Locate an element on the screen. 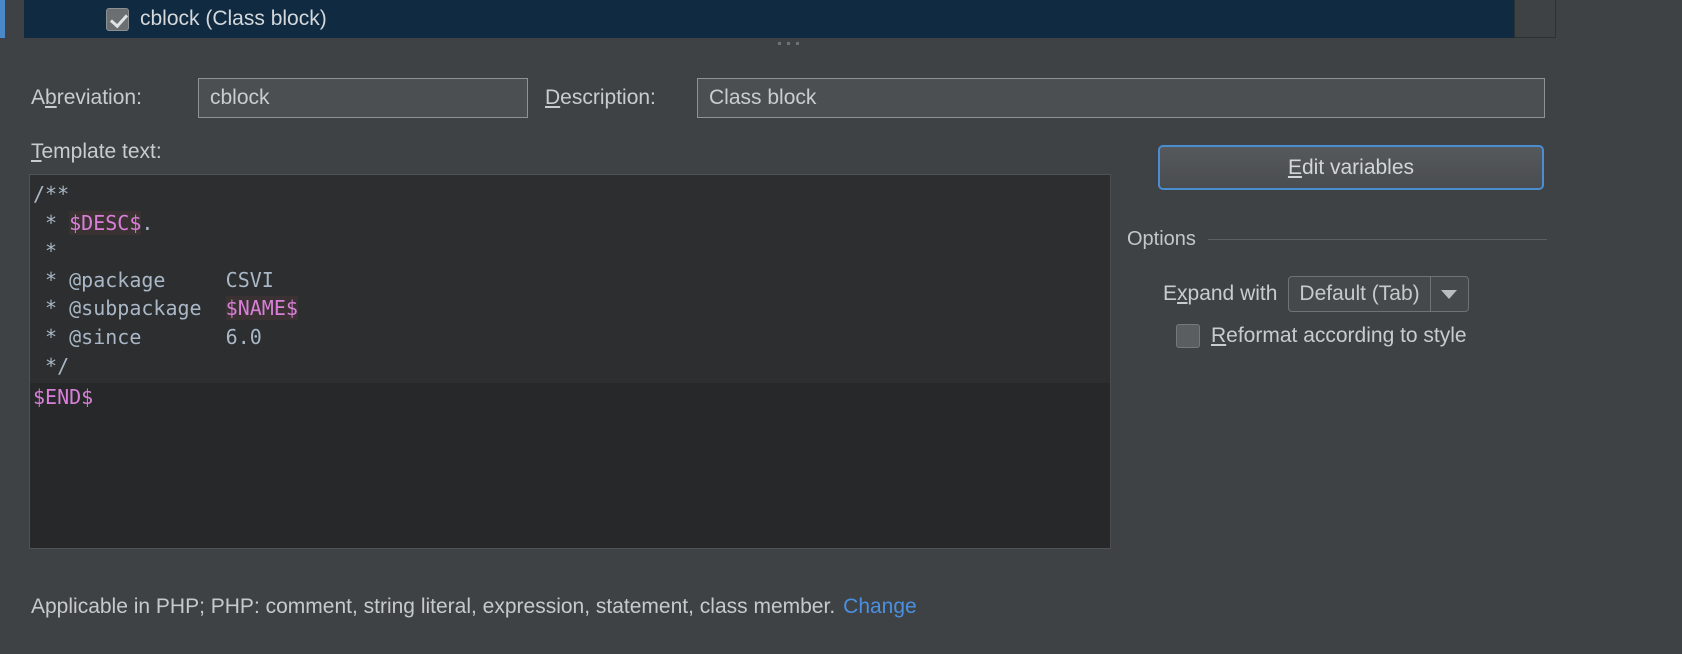 This screenshot has width=1682, height=654. edit-variables-label-rest: dit variables is located at coordinates (1358, 167).